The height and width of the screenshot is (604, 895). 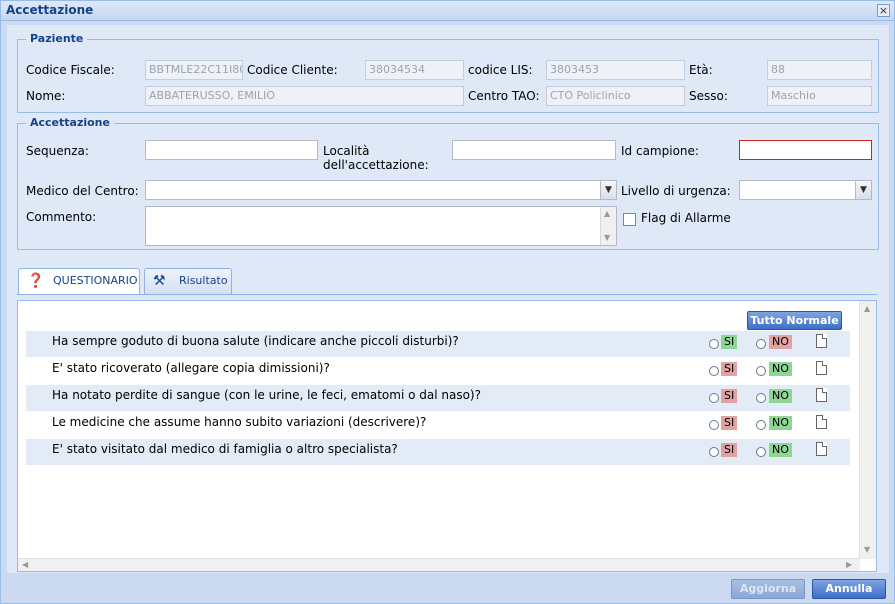 What do you see at coordinates (46, 96) in the screenshot?
I see `nome-label: Nome:` at bounding box center [46, 96].